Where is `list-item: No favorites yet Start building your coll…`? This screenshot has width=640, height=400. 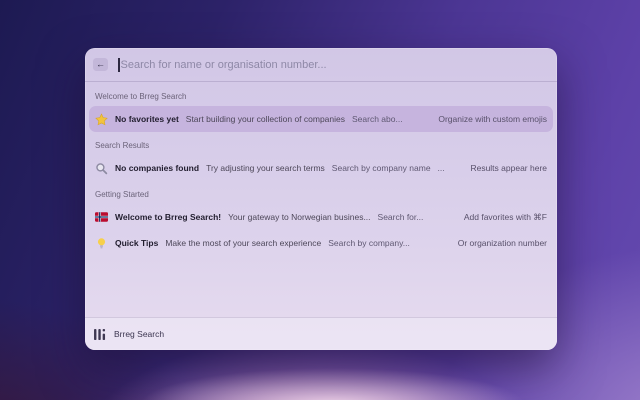 list-item: No favorites yet Start building your coll… is located at coordinates (321, 119).